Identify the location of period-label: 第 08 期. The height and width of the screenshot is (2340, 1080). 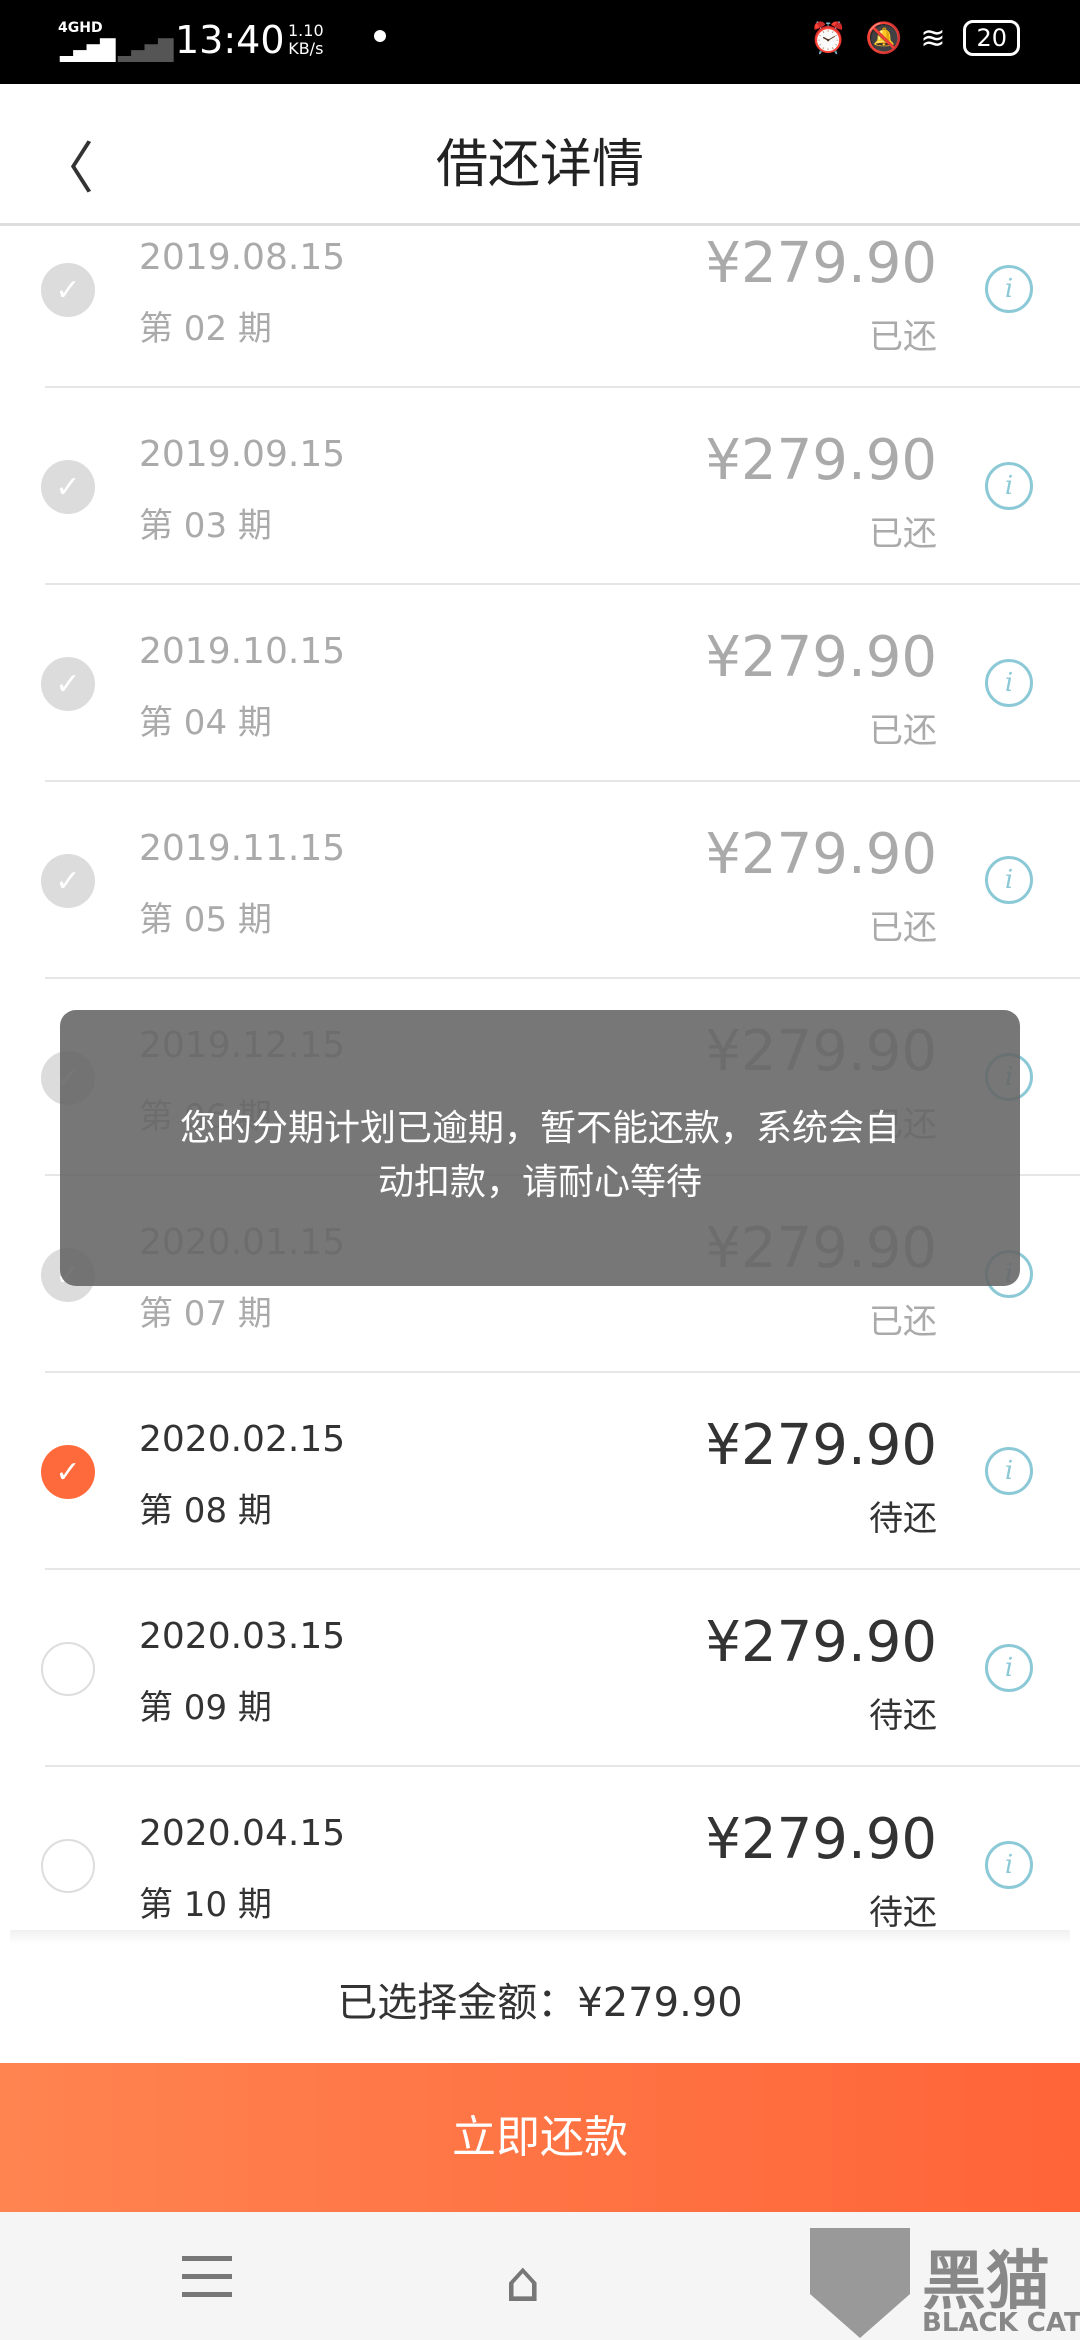
(205, 1511).